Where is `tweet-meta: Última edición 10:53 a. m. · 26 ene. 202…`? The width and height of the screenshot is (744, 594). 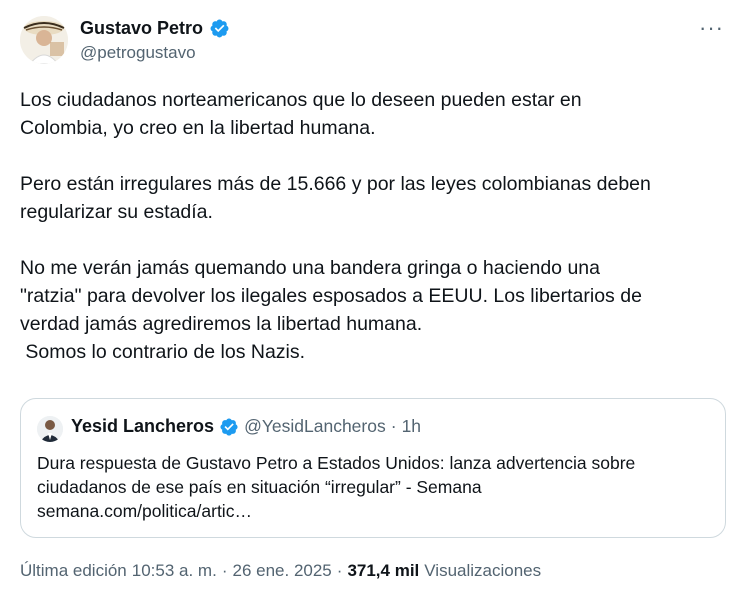
tweet-meta: Última edición 10:53 a. m. · 26 ene. 202… is located at coordinates (280, 571).